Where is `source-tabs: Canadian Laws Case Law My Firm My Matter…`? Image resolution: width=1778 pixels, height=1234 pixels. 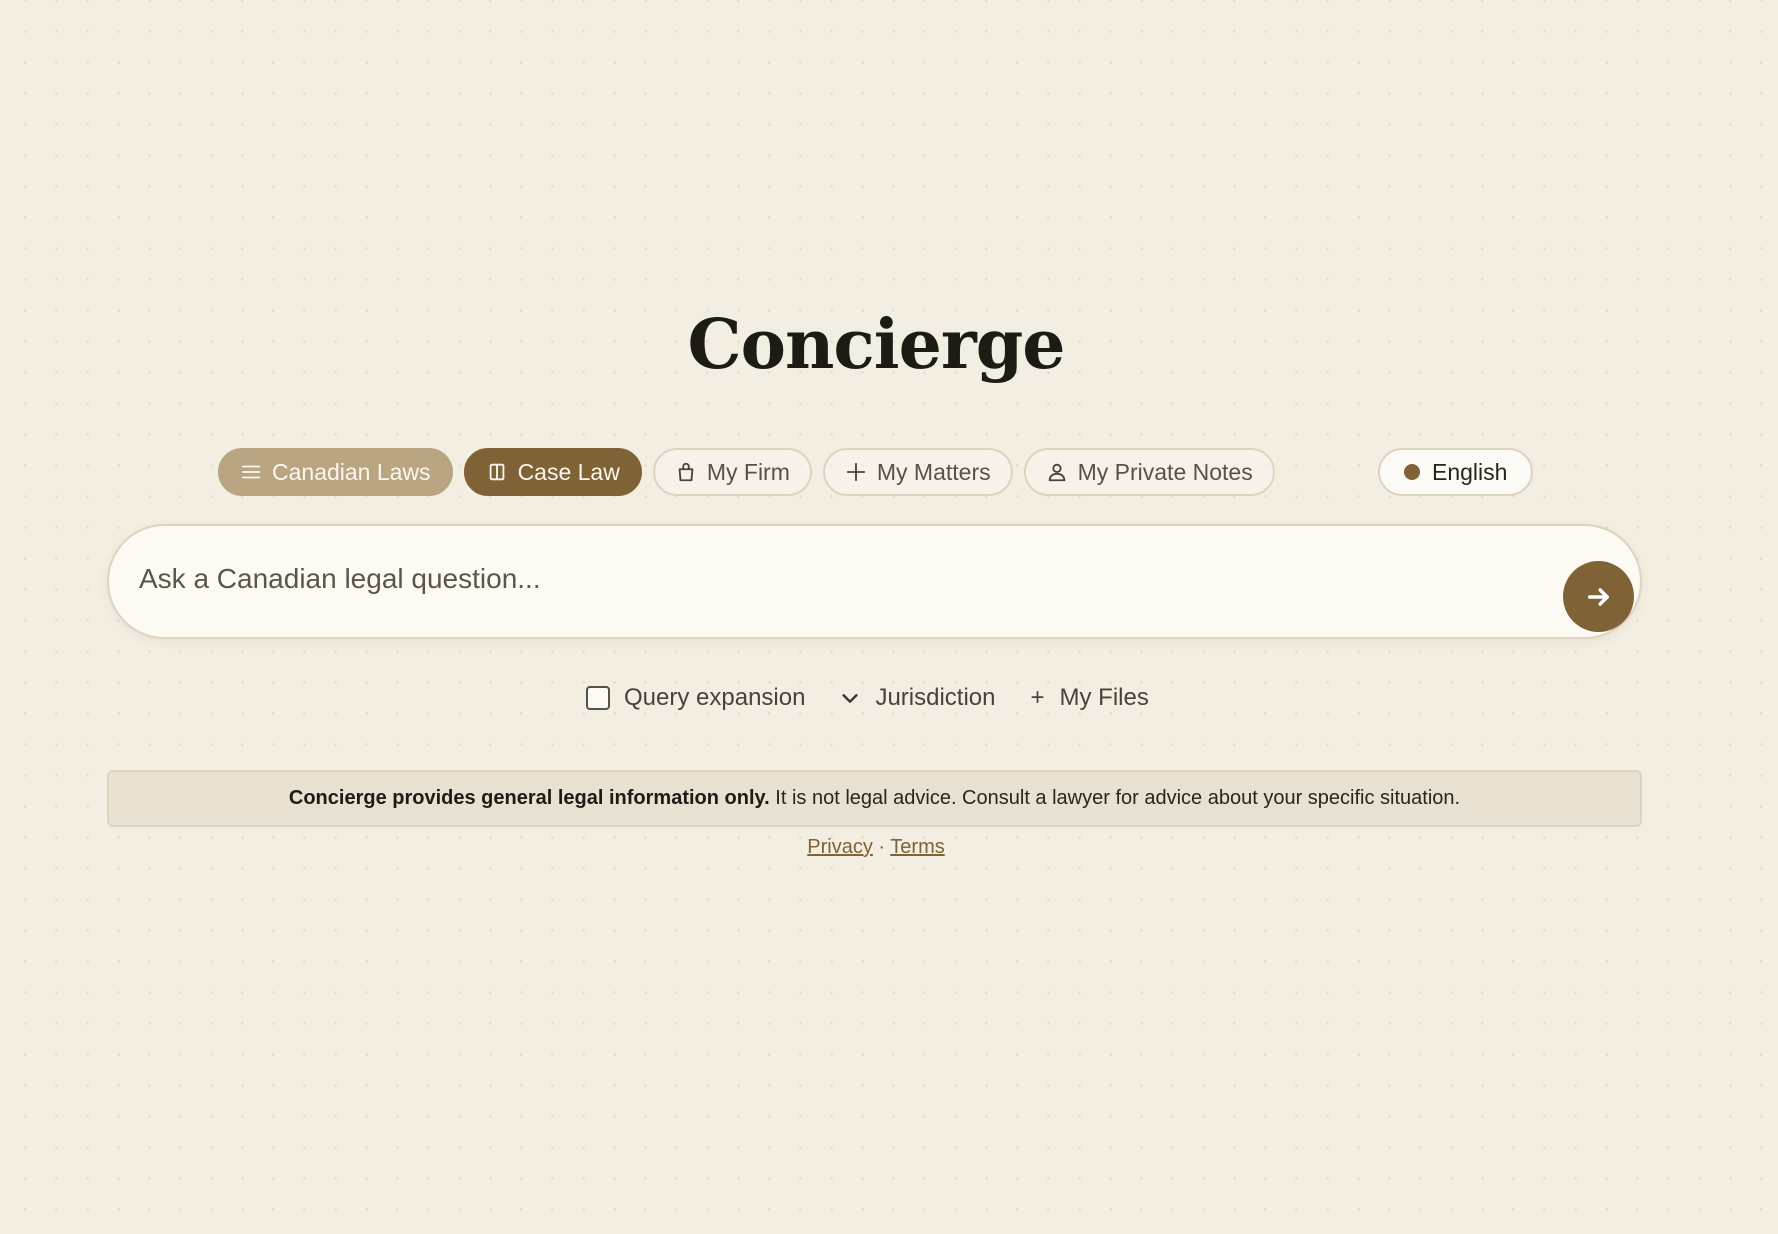
source-tabs: Canadian Laws Case Law My Firm My Matter… is located at coordinates (746, 472).